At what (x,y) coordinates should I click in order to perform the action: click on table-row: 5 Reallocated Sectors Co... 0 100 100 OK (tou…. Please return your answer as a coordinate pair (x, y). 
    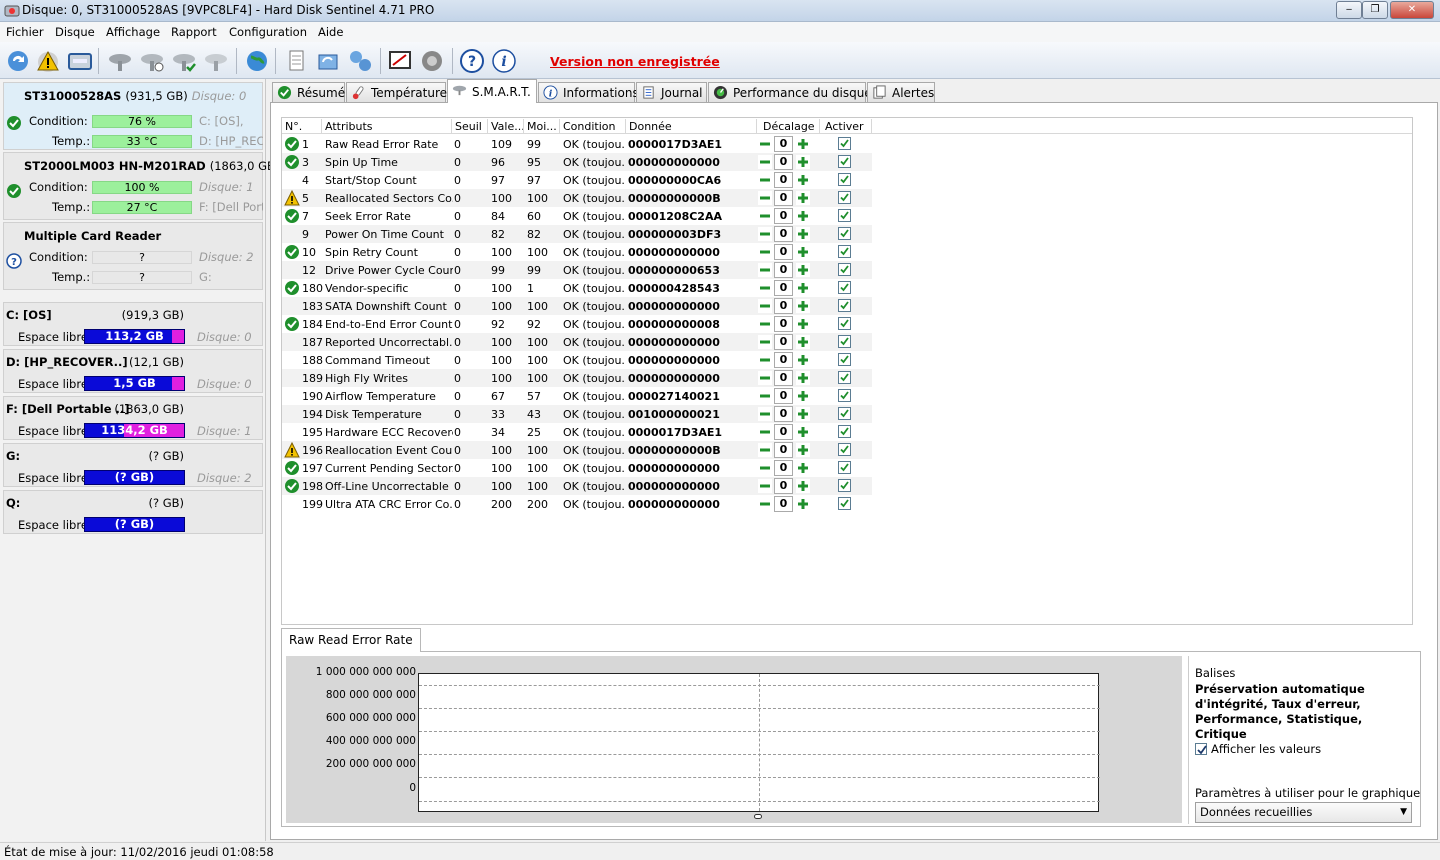
    Looking at the image, I should click on (577, 198).